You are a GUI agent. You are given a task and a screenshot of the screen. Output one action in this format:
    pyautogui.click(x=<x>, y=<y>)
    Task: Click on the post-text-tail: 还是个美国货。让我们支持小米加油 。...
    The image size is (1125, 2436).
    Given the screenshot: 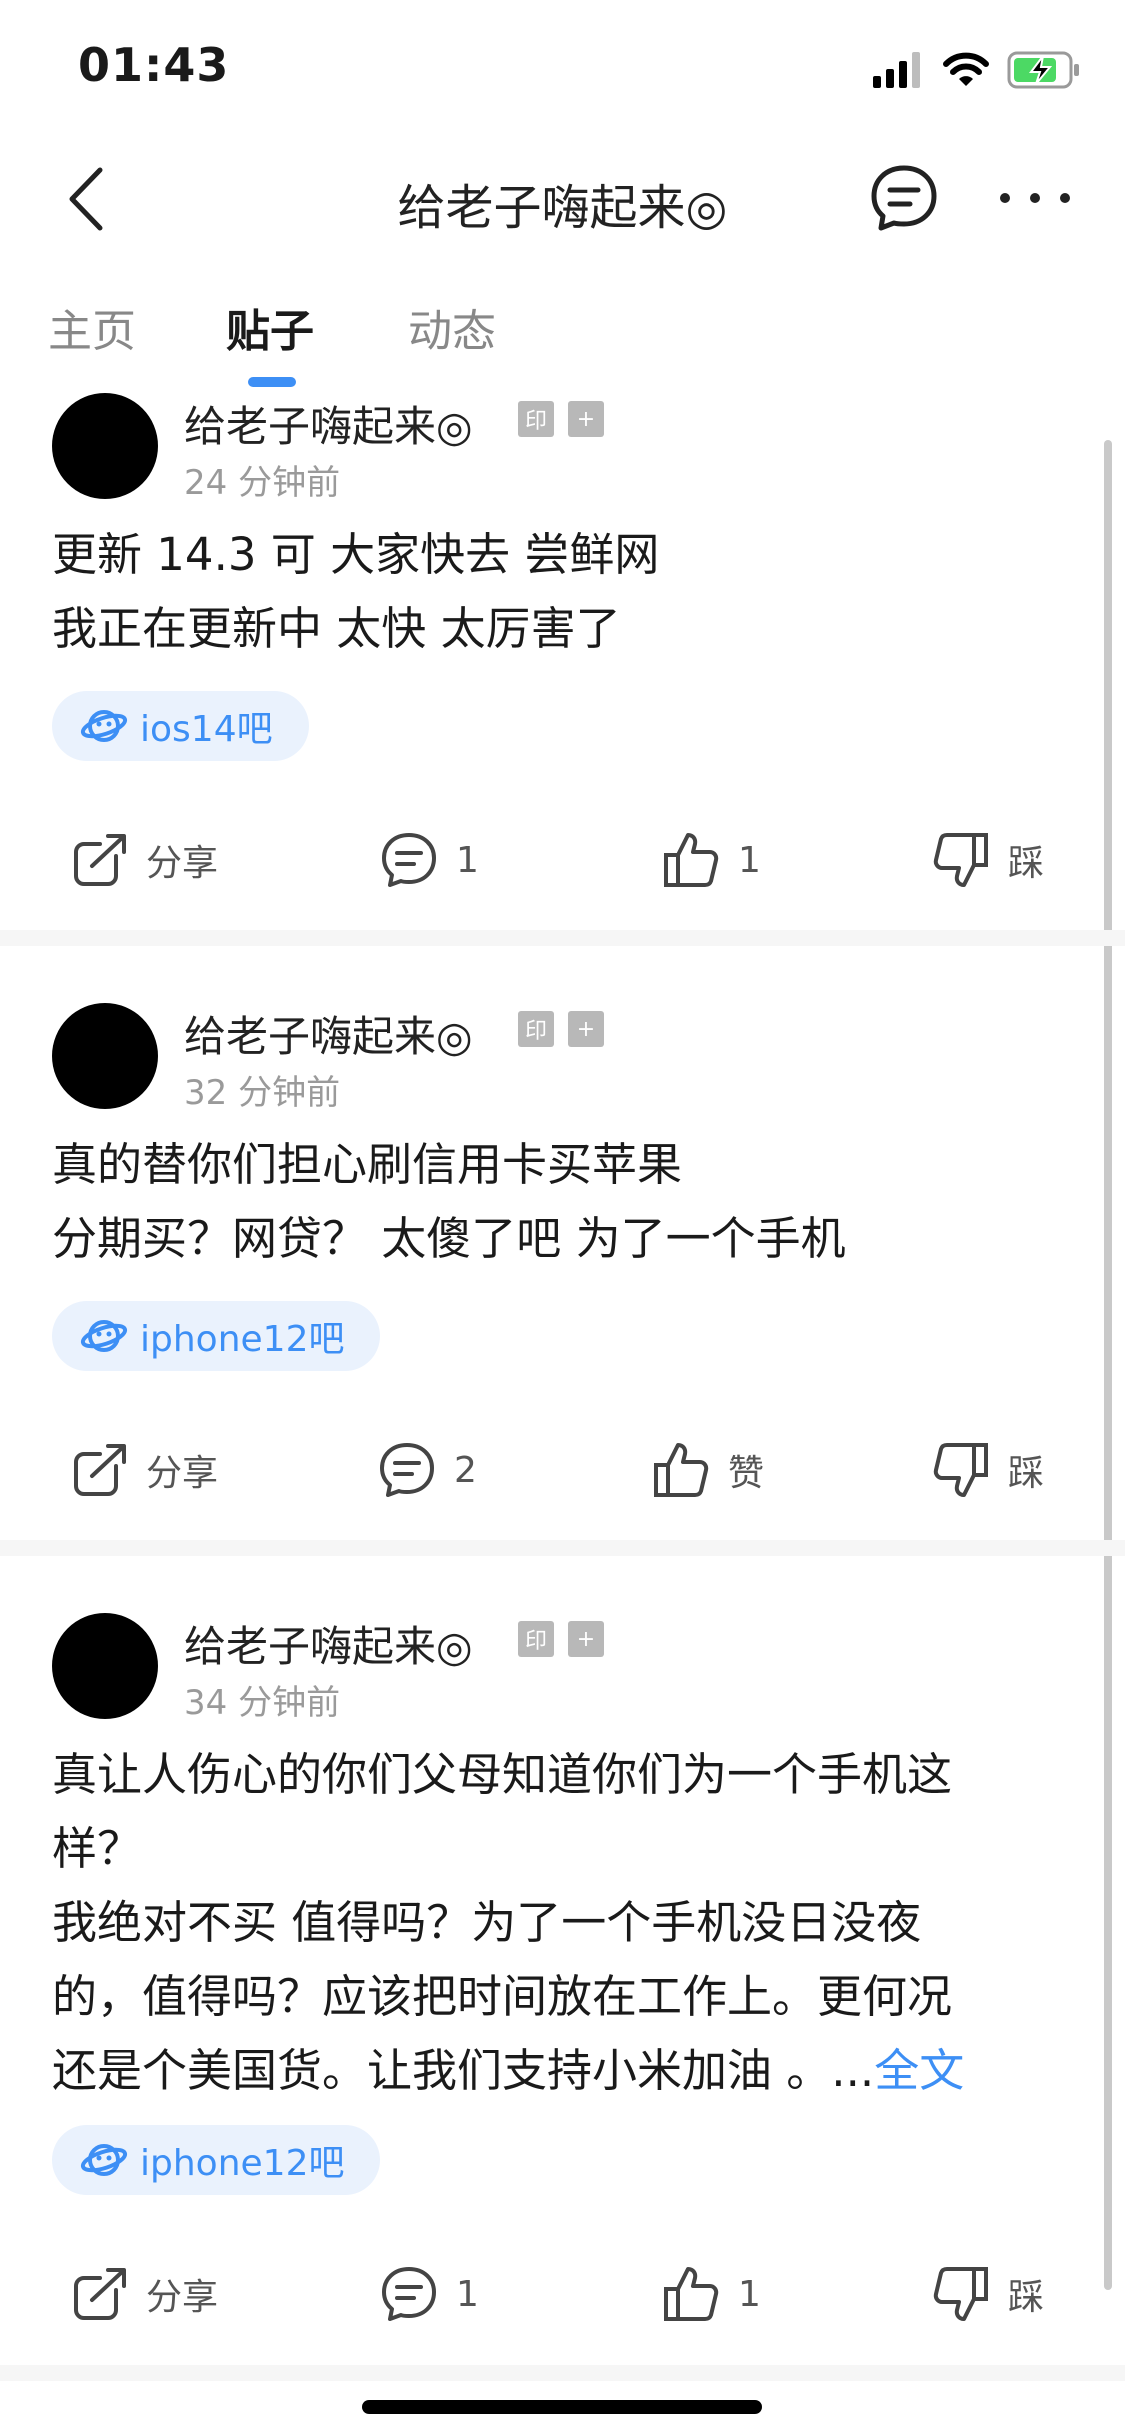 What is the action you would take?
    pyautogui.click(x=463, y=2070)
    